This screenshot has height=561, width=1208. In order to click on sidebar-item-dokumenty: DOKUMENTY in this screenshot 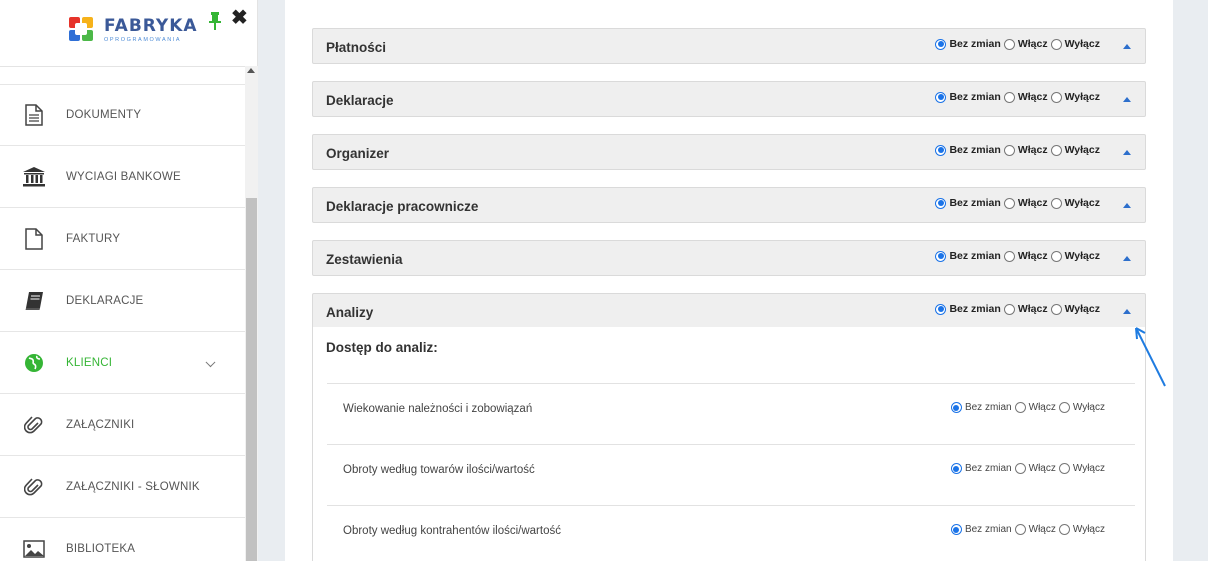, I will do `click(122, 115)`.